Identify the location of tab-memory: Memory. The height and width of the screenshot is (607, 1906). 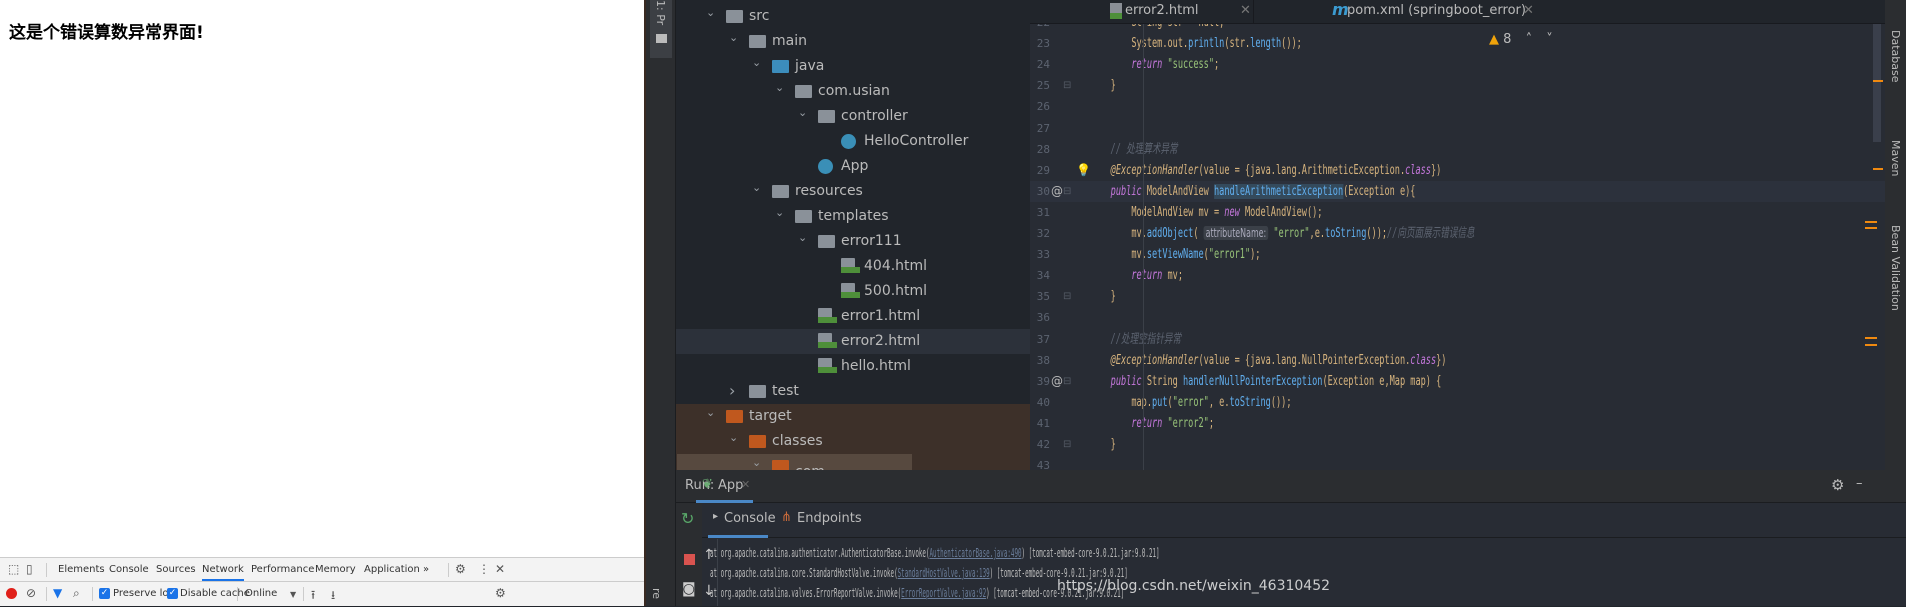
(335, 569).